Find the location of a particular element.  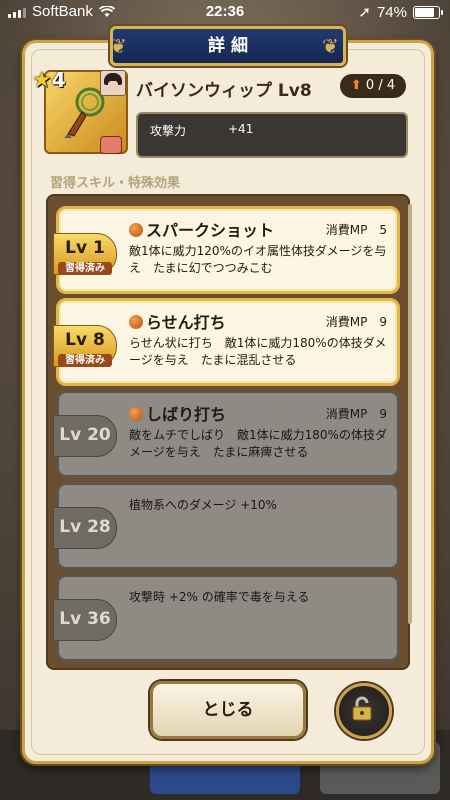

effect-card: Lv 36 攻撃時 +2% の確率で毒を与える is located at coordinates (226, 618).